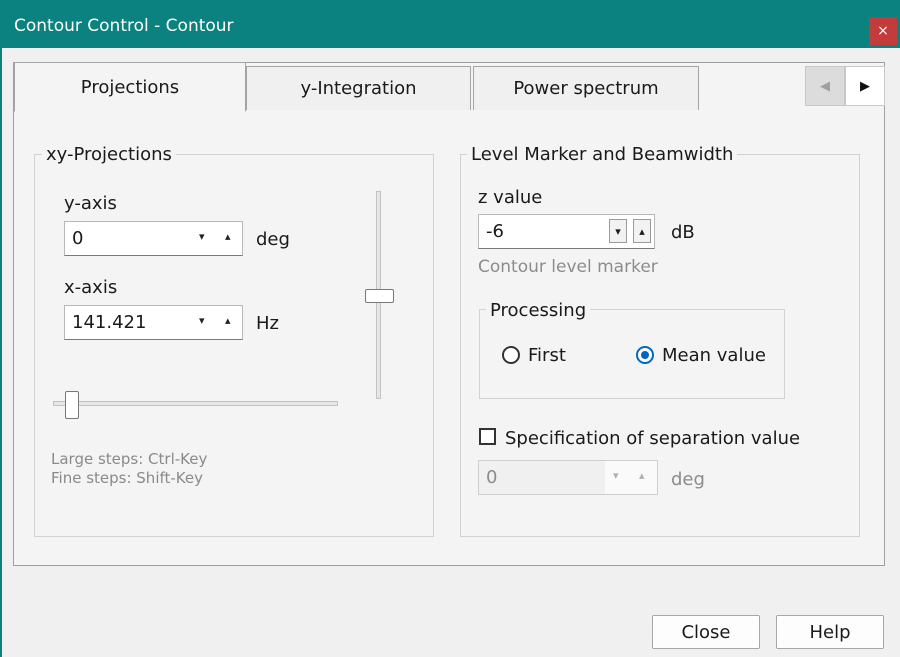  I want to click on z-value-value: -6, so click(495, 231).